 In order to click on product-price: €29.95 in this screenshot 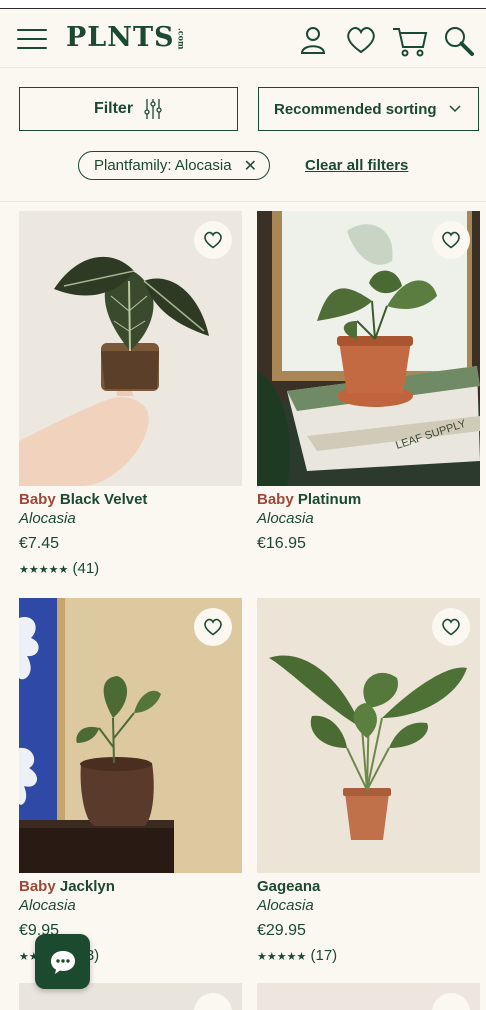, I will do `click(281, 930)`.